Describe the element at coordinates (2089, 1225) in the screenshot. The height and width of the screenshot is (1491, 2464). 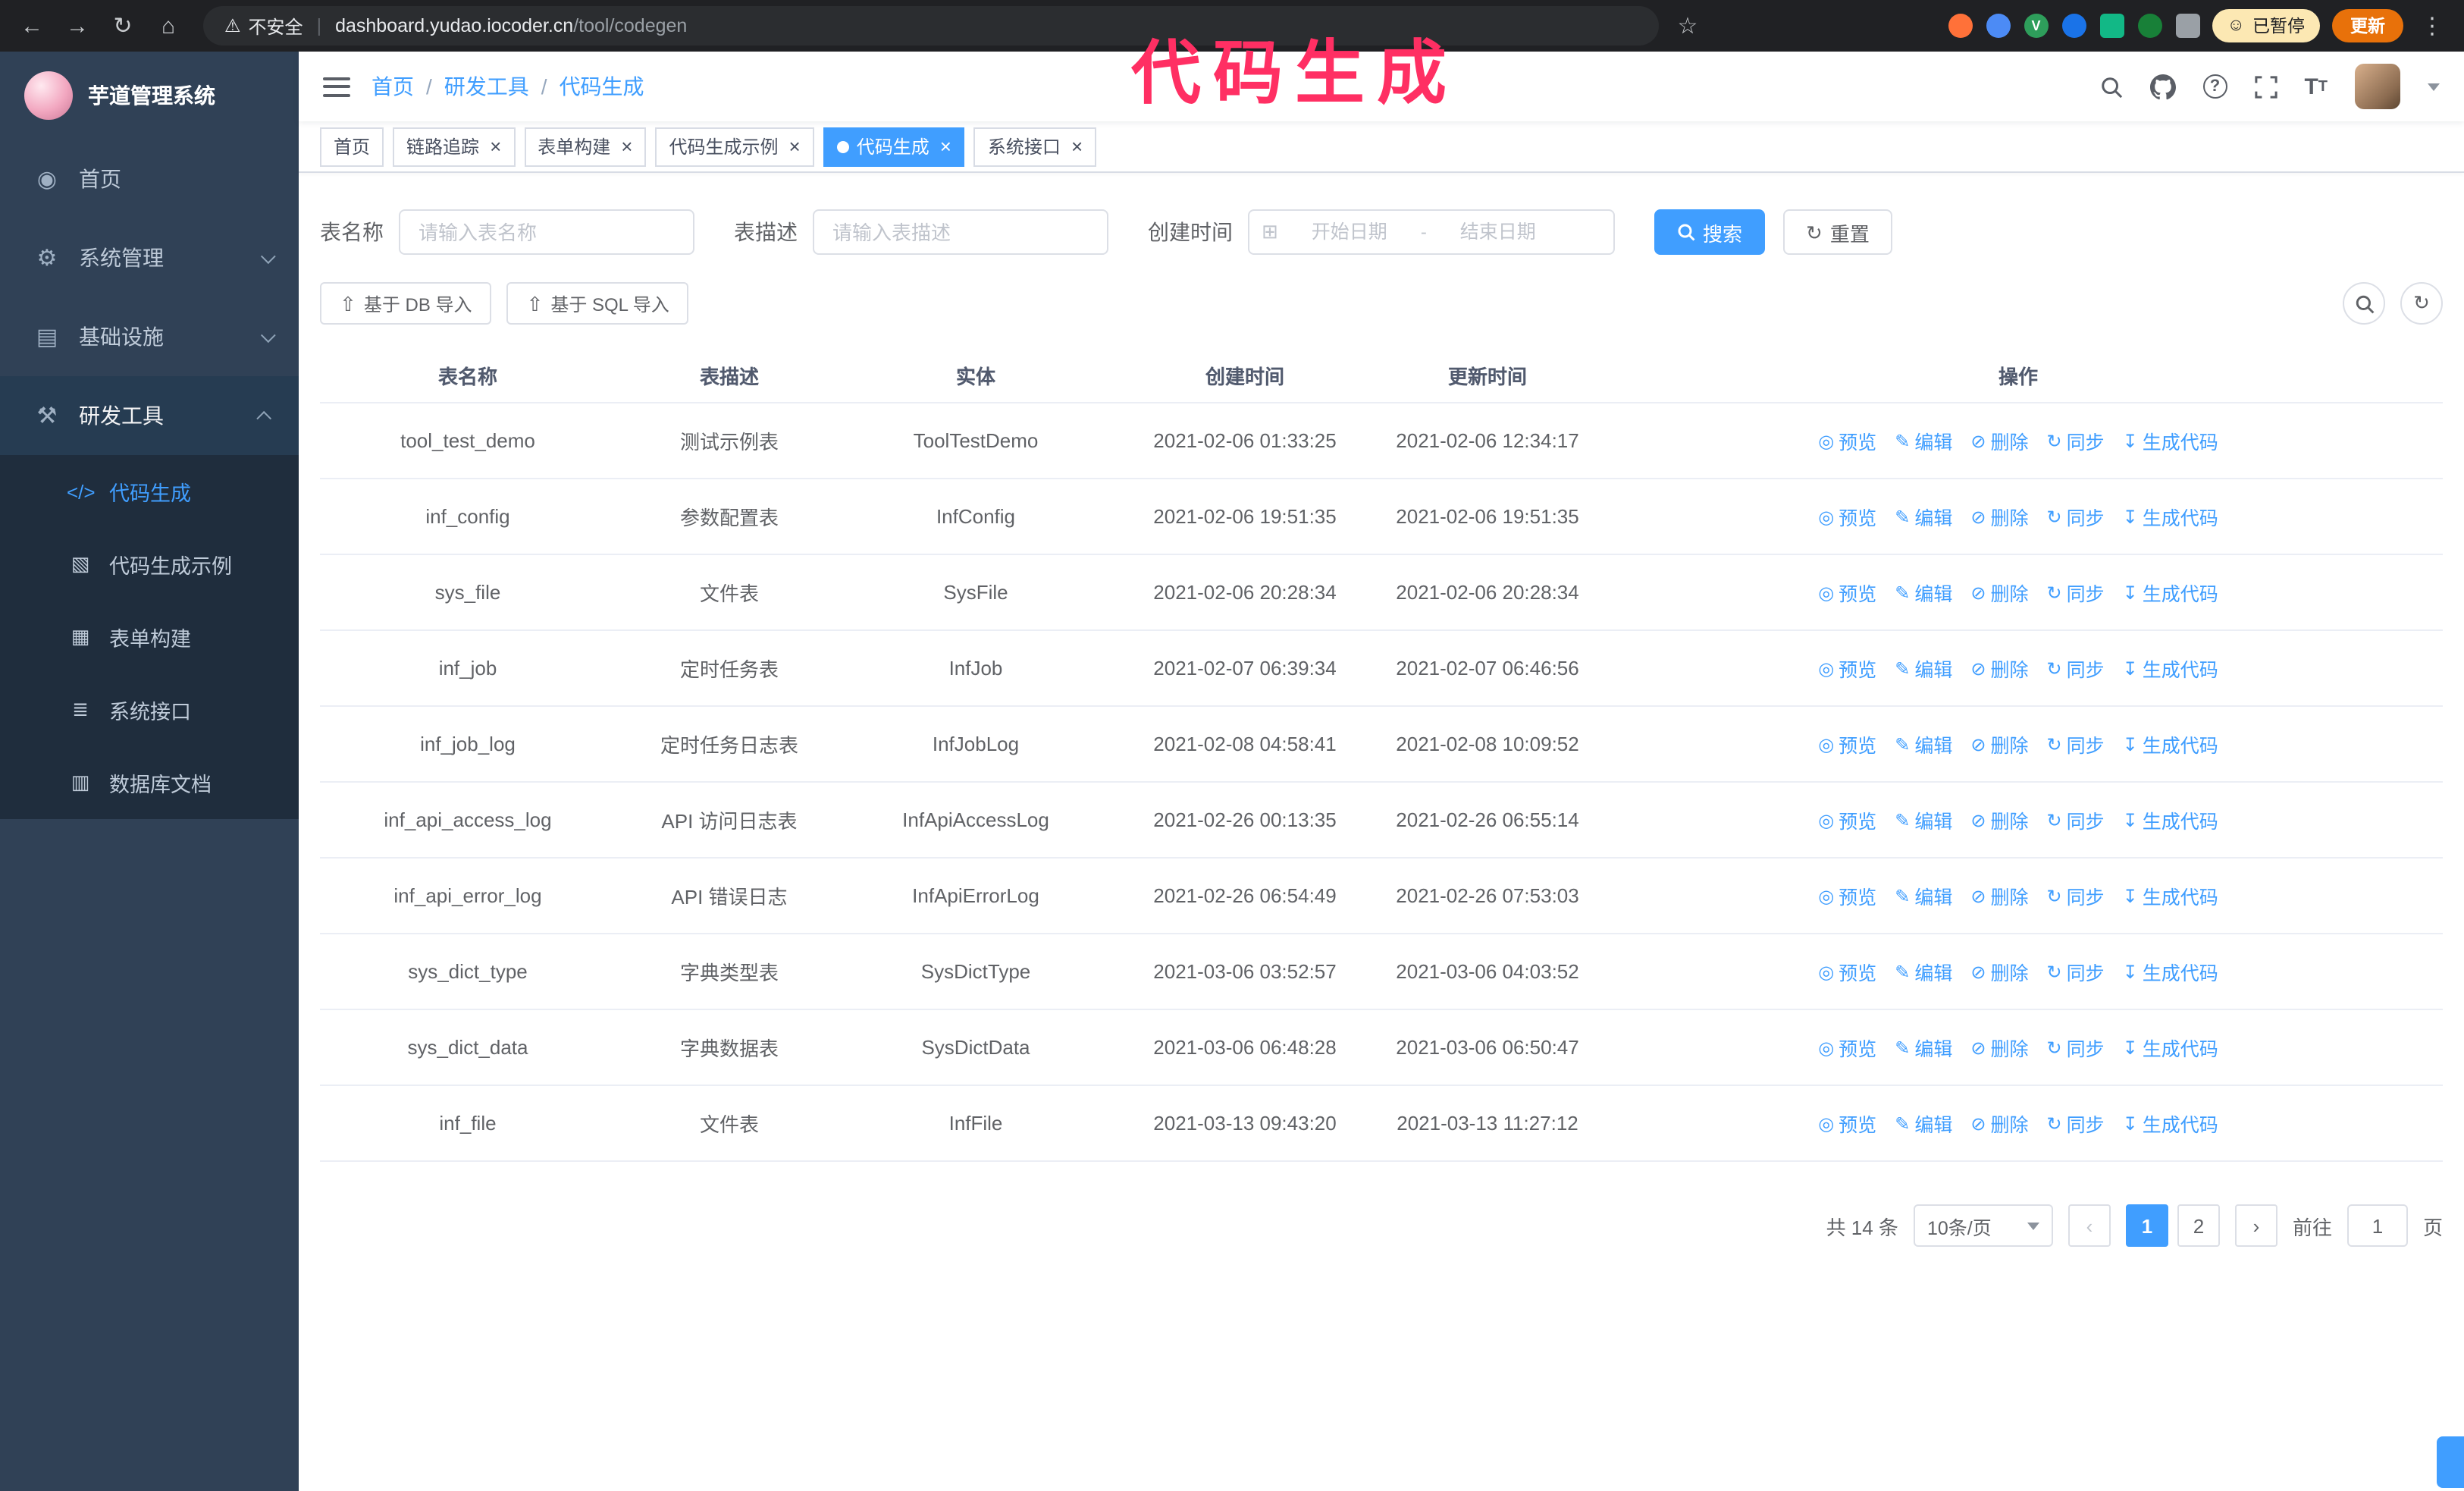
I see `prev-page-button: ‹` at that location.